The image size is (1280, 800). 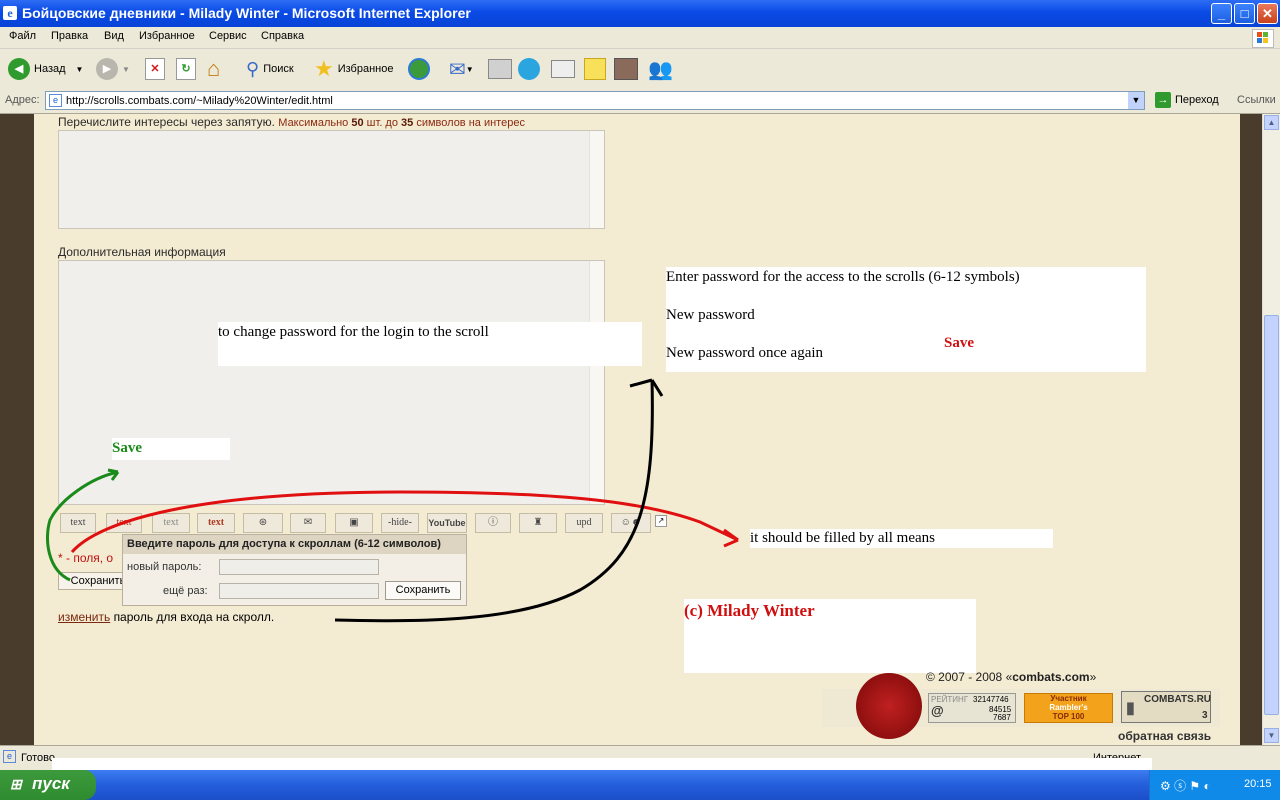 I want to click on page-scrollbar: ▲ ▼, so click(x=1271, y=429).